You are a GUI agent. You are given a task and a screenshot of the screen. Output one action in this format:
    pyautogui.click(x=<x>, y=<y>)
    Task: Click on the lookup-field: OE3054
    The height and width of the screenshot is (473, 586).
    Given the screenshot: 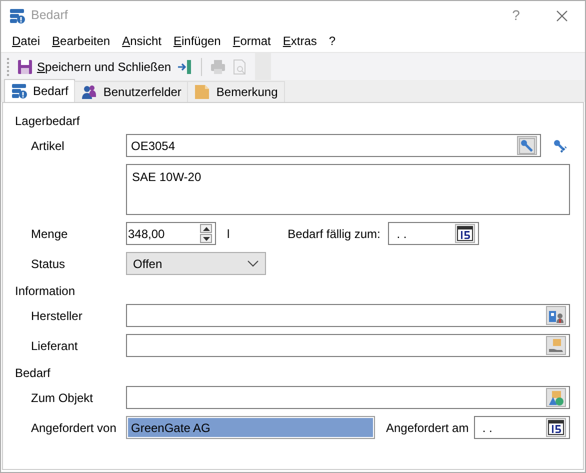 What is the action you would take?
    pyautogui.click(x=333, y=145)
    